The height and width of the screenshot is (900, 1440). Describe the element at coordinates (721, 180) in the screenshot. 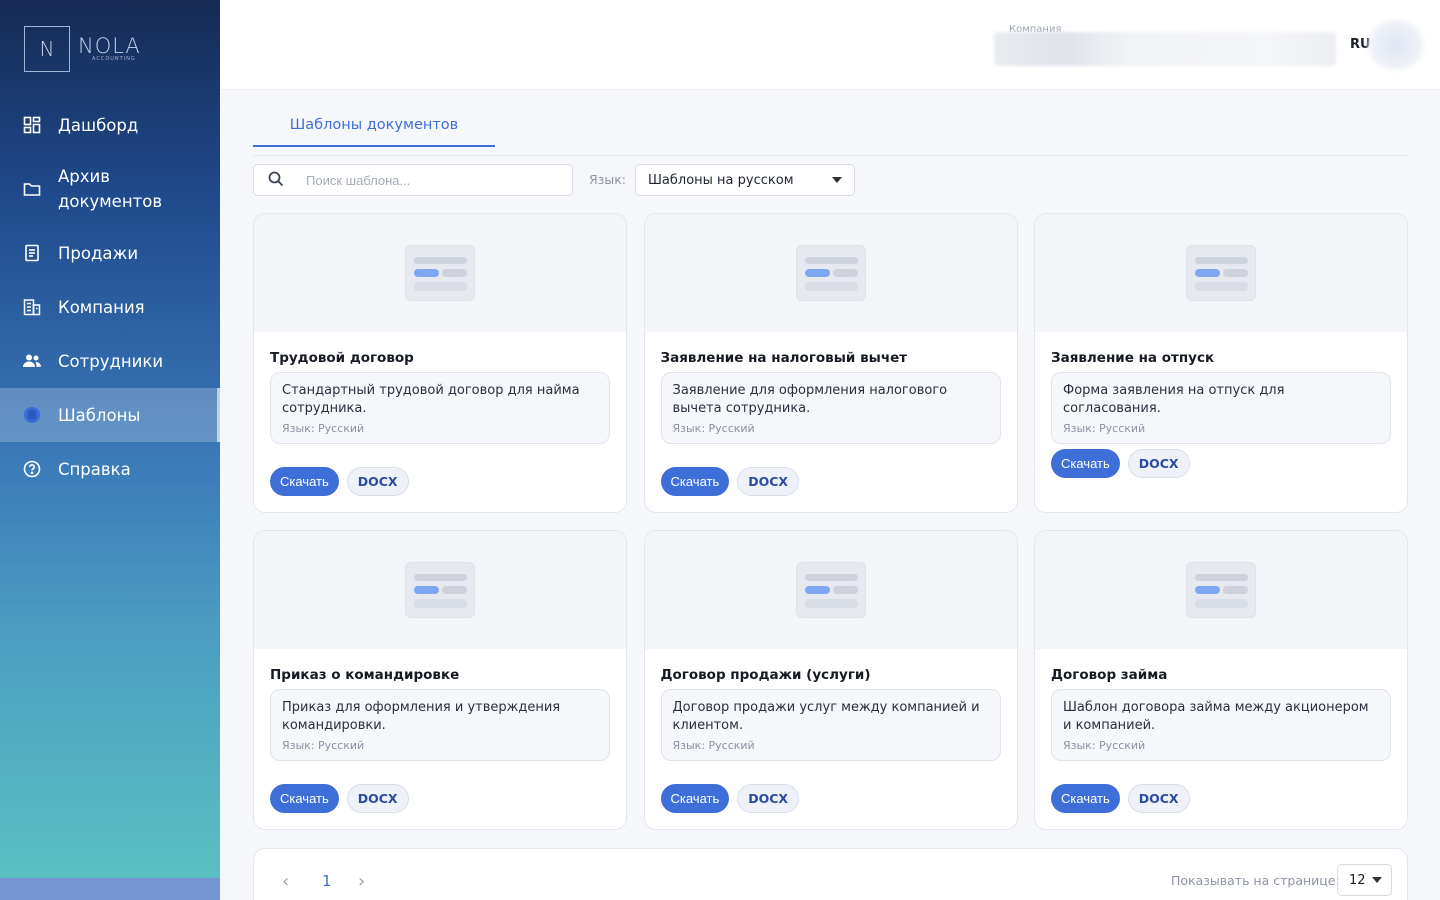

I see `language-filter-value: Шаблоны на русском` at that location.